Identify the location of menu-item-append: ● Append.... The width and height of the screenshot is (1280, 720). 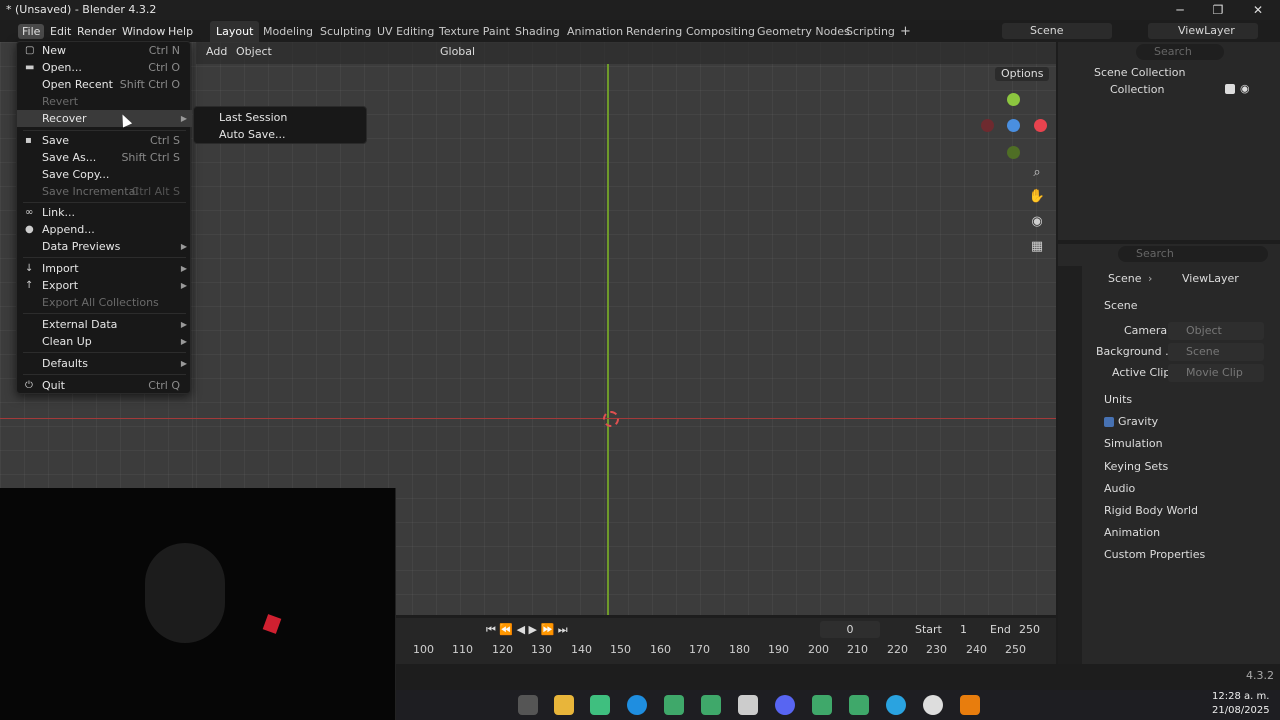
(104, 229).